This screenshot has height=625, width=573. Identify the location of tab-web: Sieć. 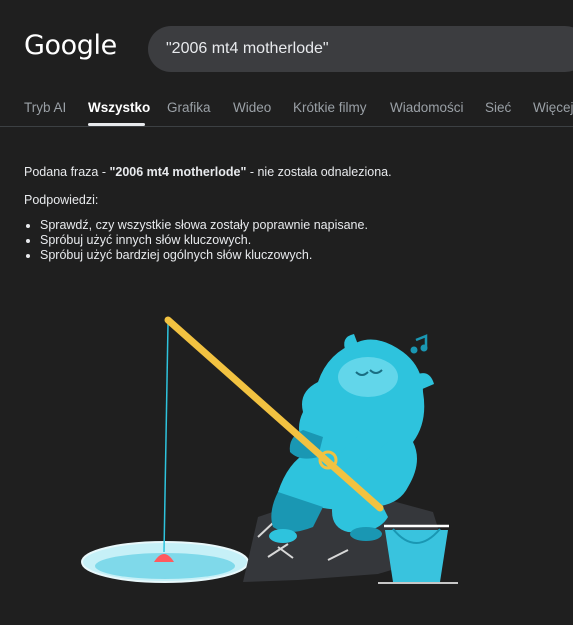
(498, 107).